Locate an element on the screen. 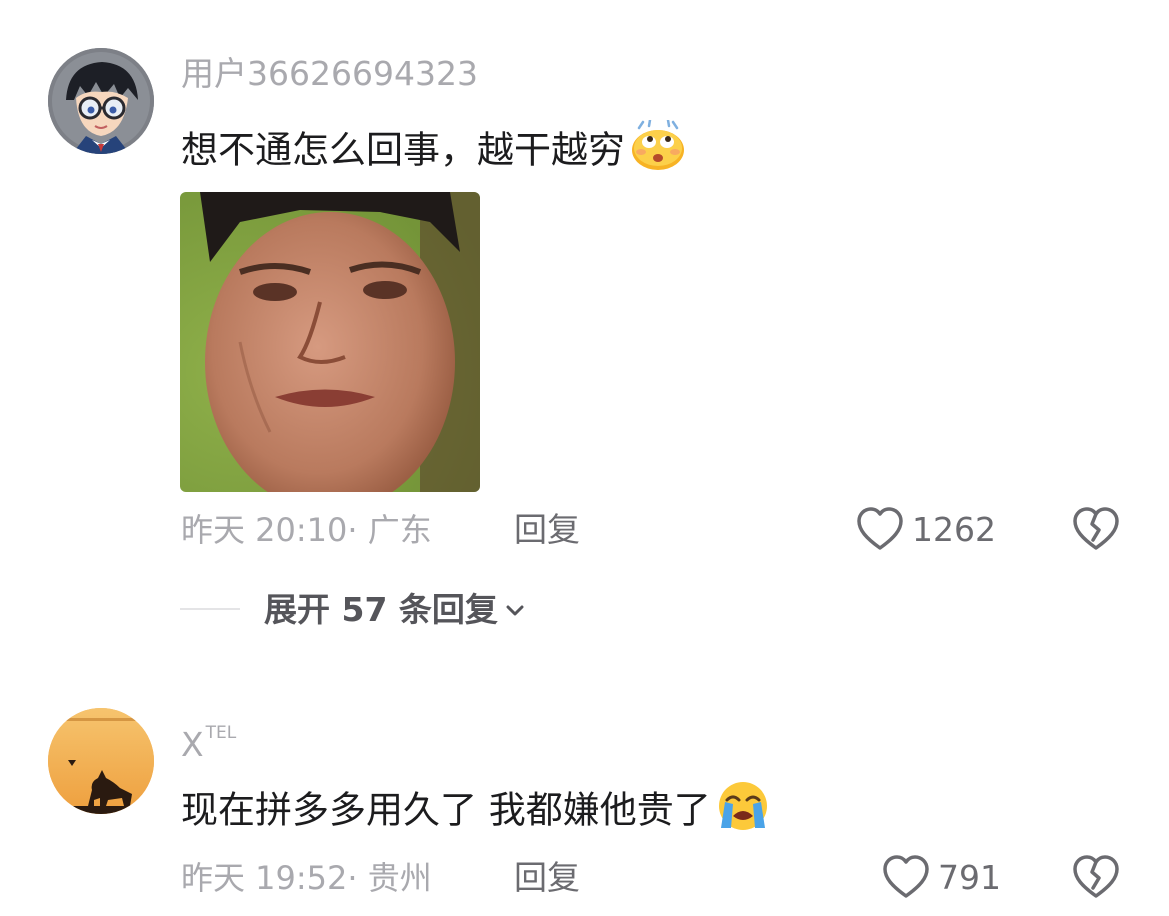  comment-text: 现在拼多多用久了 我都嫌他贵了 is located at coordinates (476, 812).